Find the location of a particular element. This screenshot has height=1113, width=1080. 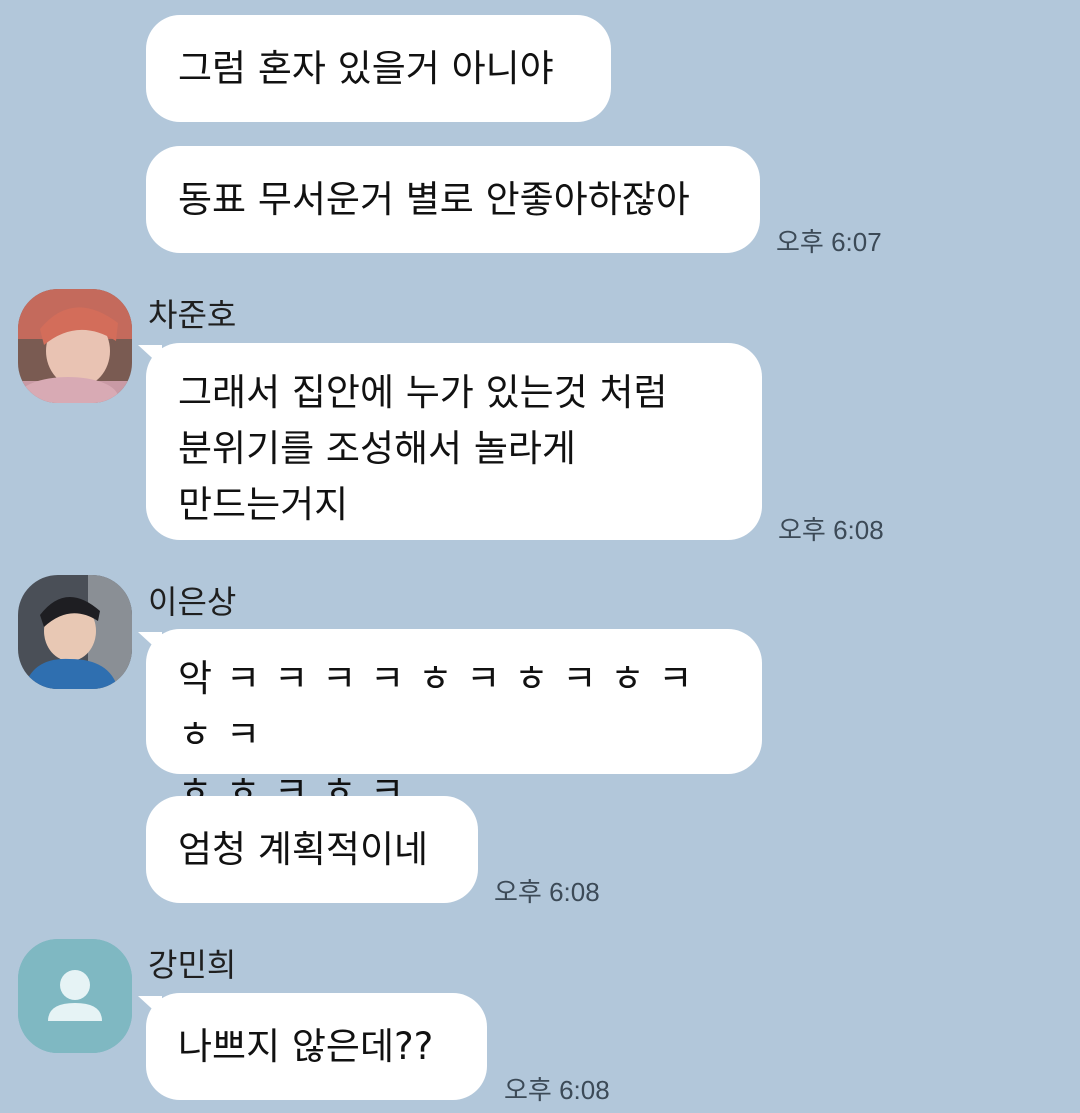

message-text: 그래서 집안에 누가 있는것 처럼 분위기를 조성해서 놀라게 만드는거지 is located at coordinates (423, 448).